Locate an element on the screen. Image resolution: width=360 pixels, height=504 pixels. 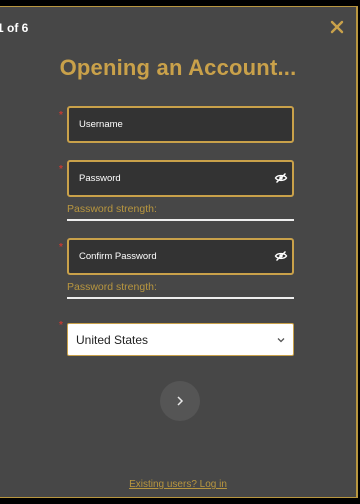
next-button is located at coordinates (180, 401).